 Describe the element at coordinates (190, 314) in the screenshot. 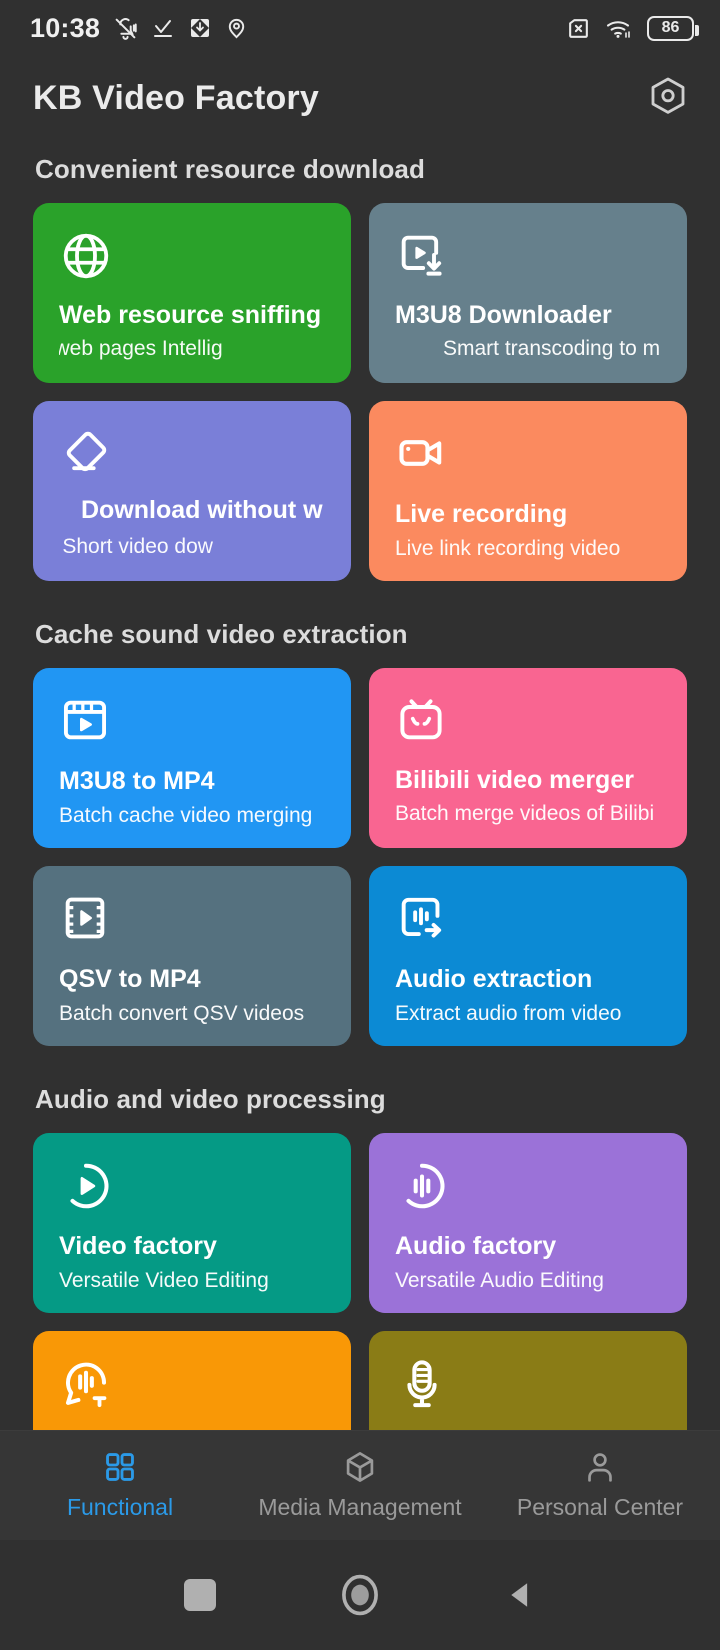

I see `card-title: Web resource sniffing` at that location.